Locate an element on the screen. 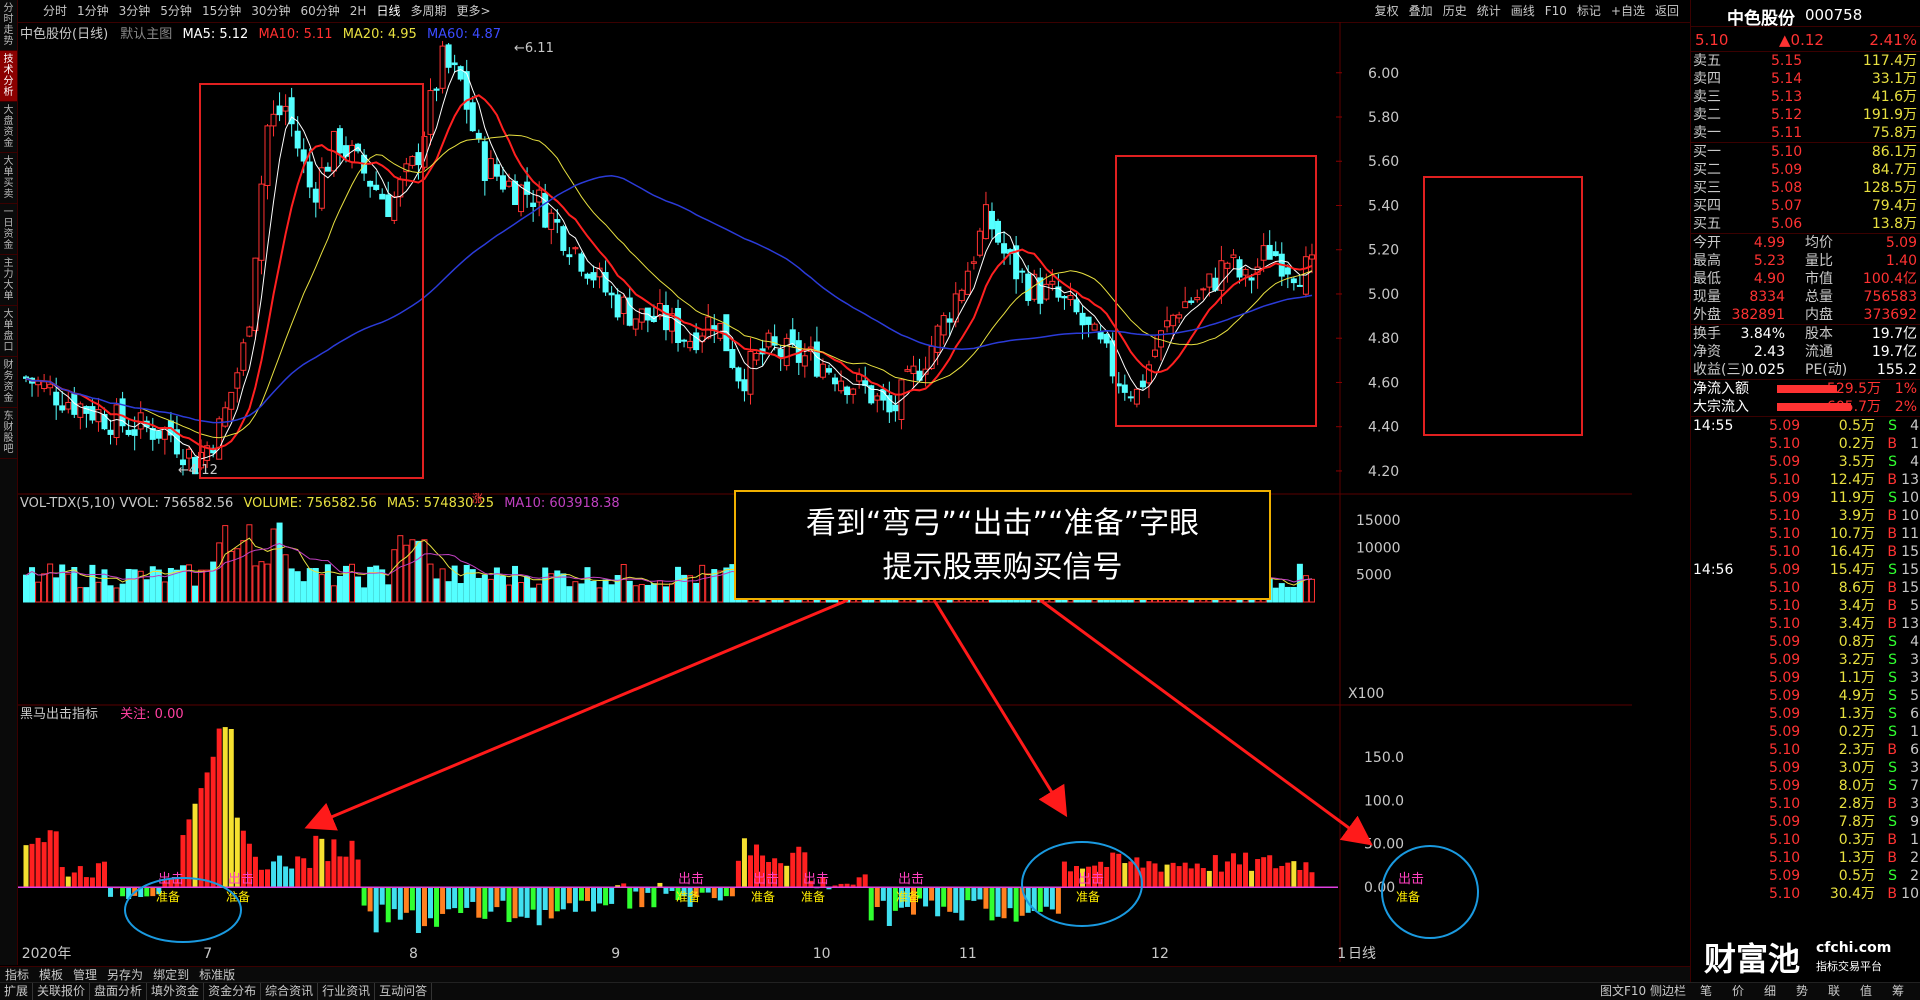  period-tab: 分时 is located at coordinates (55, 11).